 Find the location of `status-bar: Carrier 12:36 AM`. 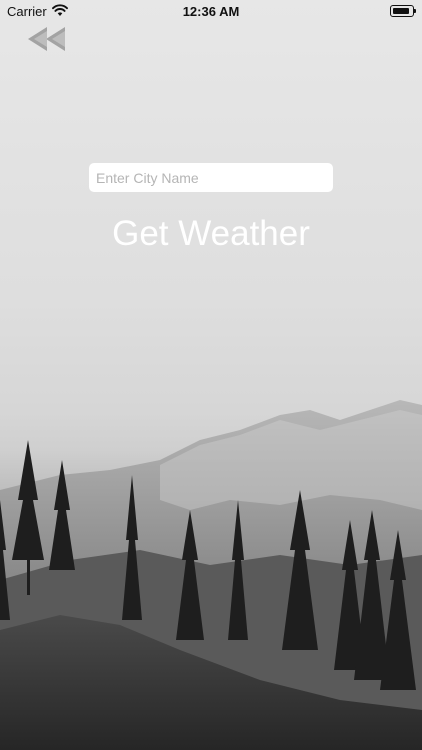

status-bar: Carrier 12:36 AM is located at coordinates (211, 11).